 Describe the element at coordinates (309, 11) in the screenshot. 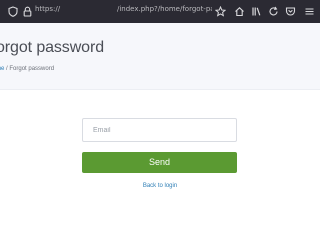

I see `menu-icon` at that location.